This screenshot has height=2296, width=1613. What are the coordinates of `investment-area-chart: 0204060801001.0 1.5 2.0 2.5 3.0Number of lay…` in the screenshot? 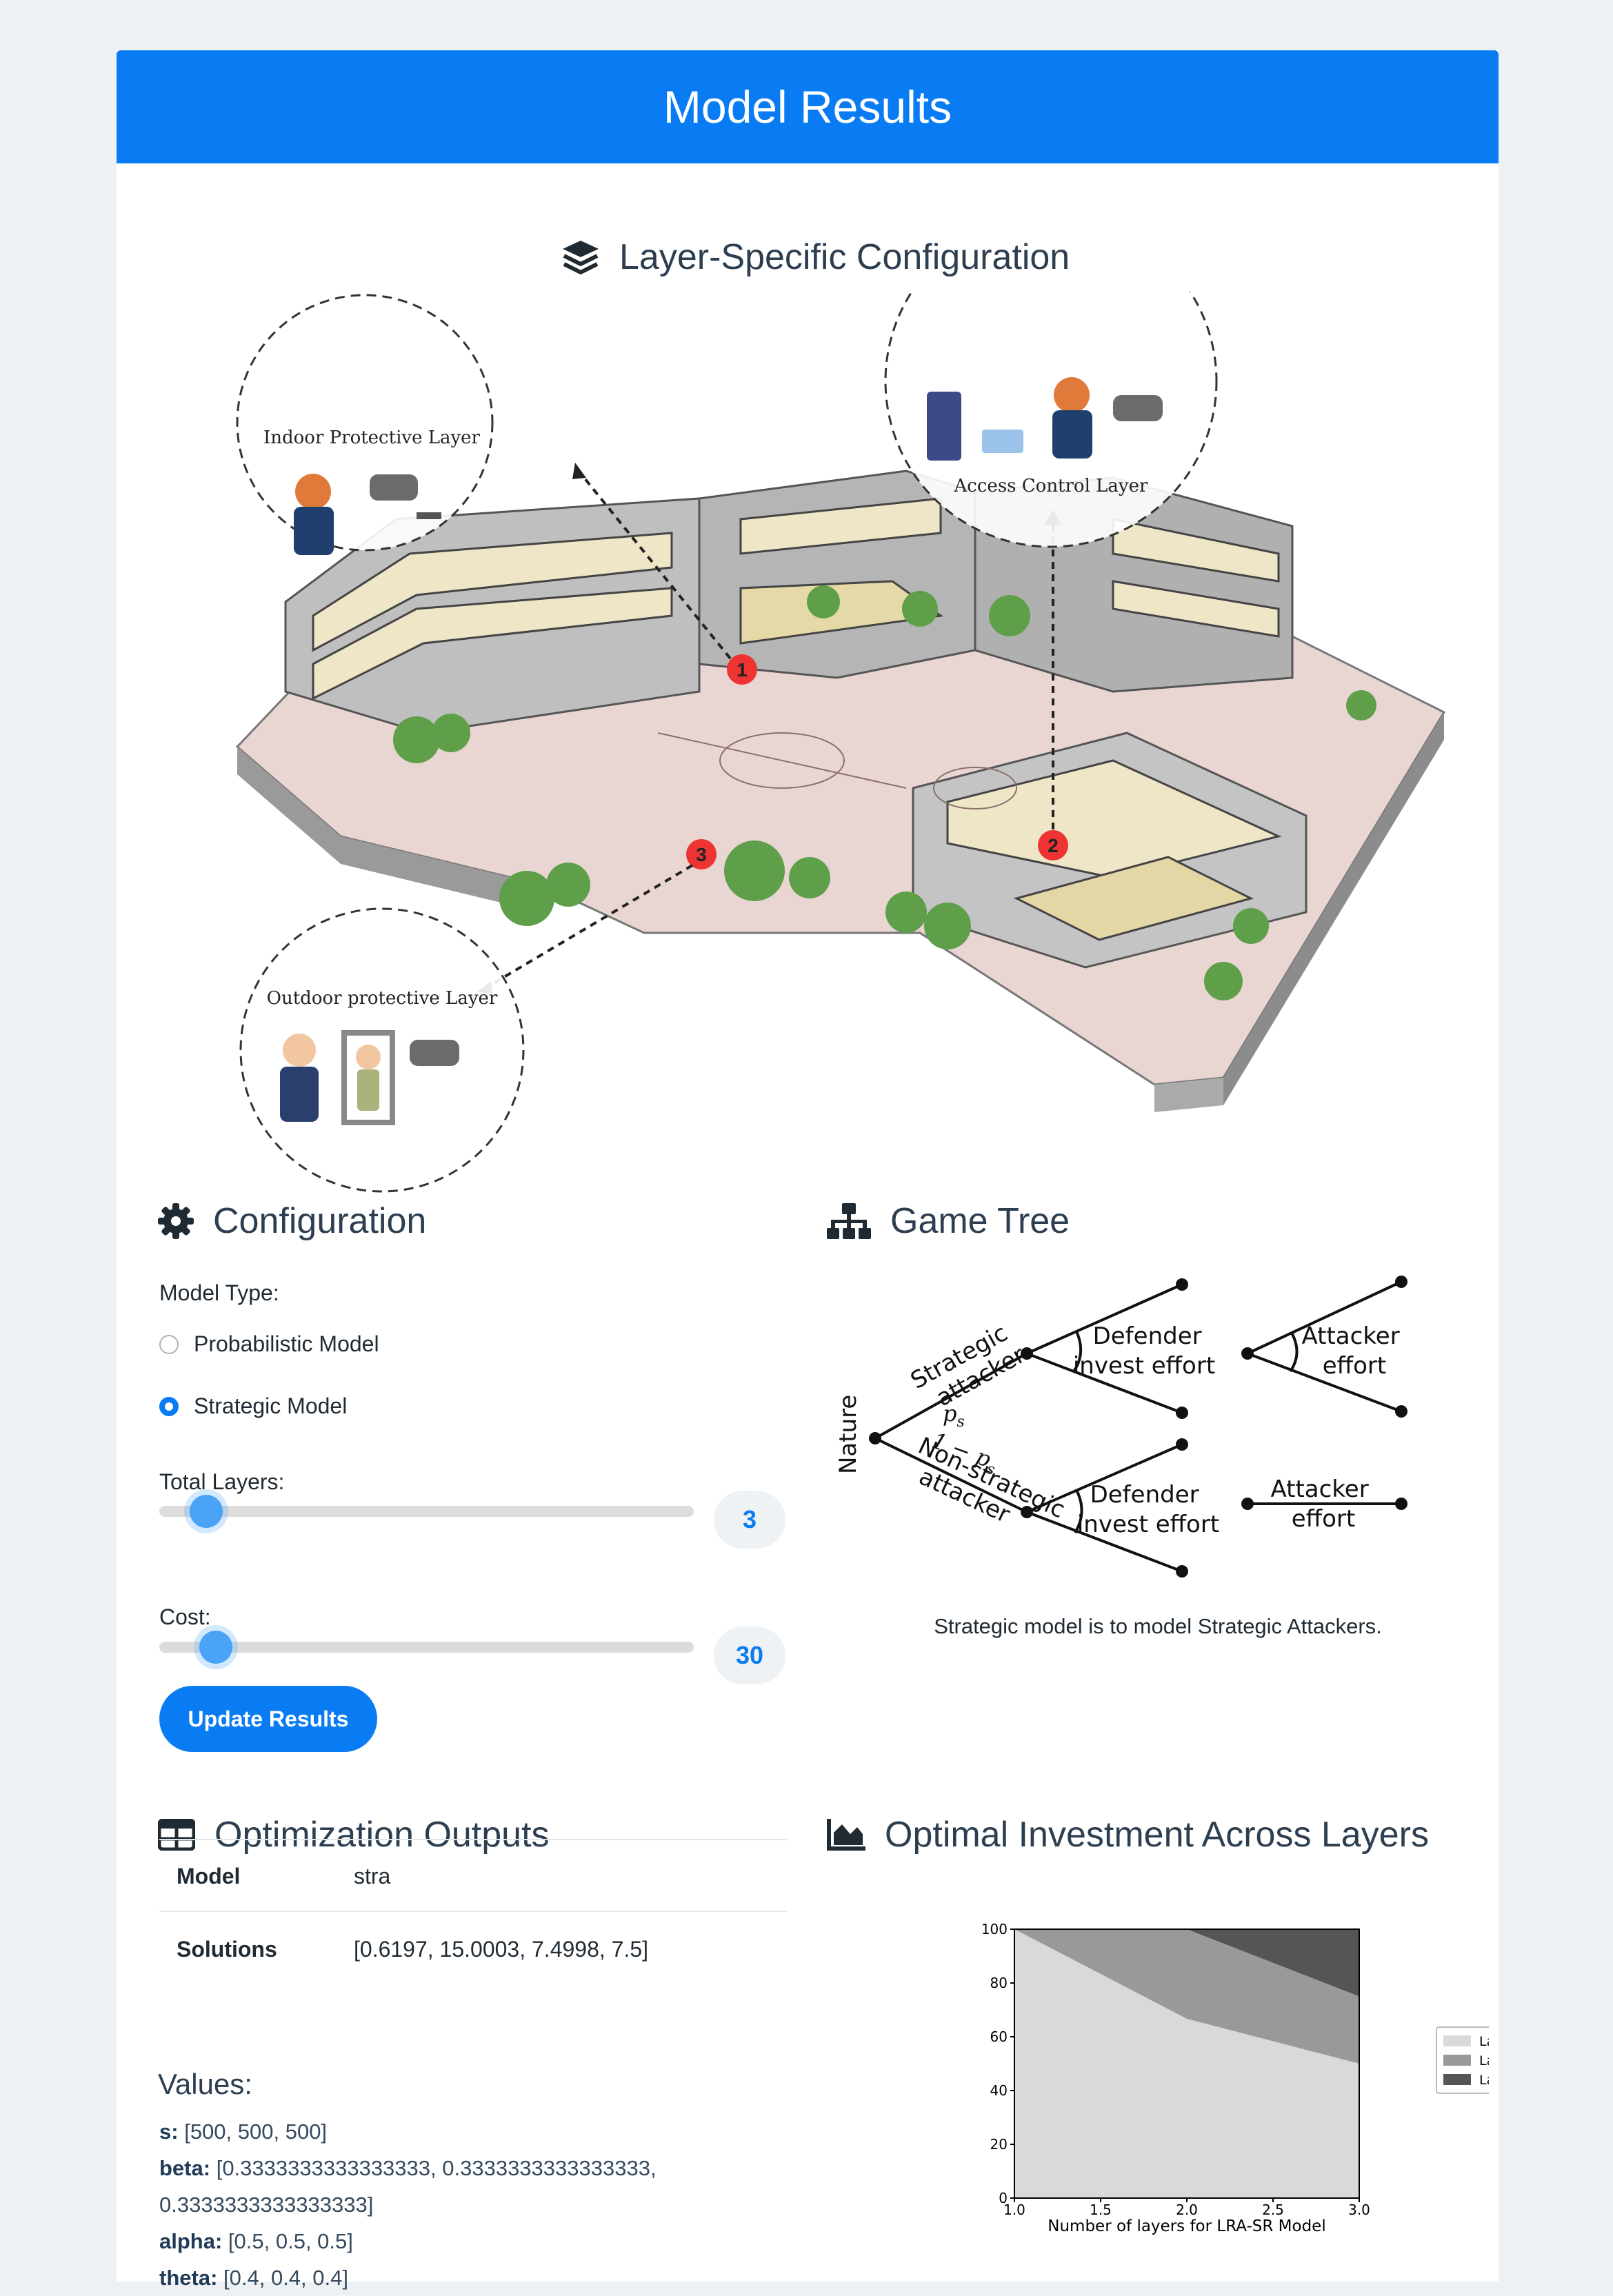 It's located at (1235, 2078).